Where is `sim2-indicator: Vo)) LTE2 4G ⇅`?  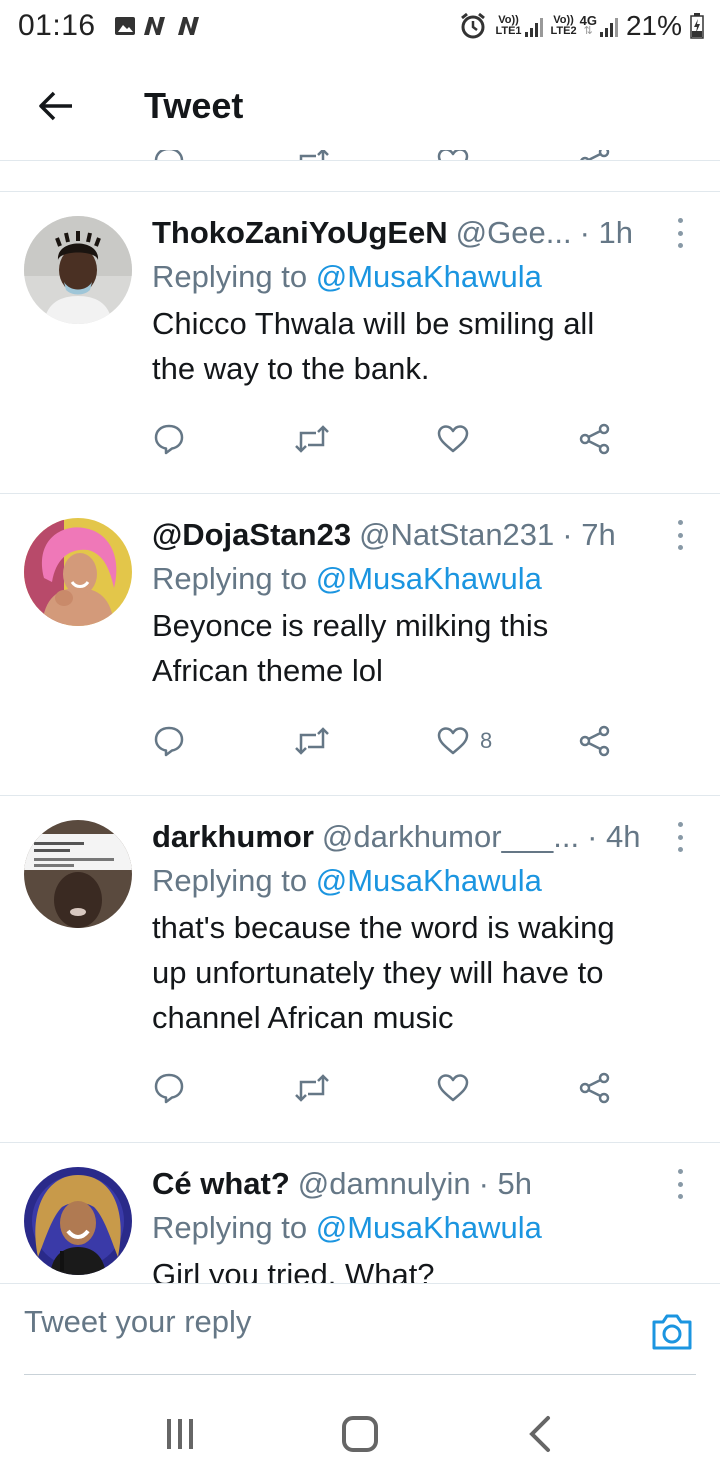
sim2-indicator: Vo)) LTE2 4G ⇅ is located at coordinates (584, 25).